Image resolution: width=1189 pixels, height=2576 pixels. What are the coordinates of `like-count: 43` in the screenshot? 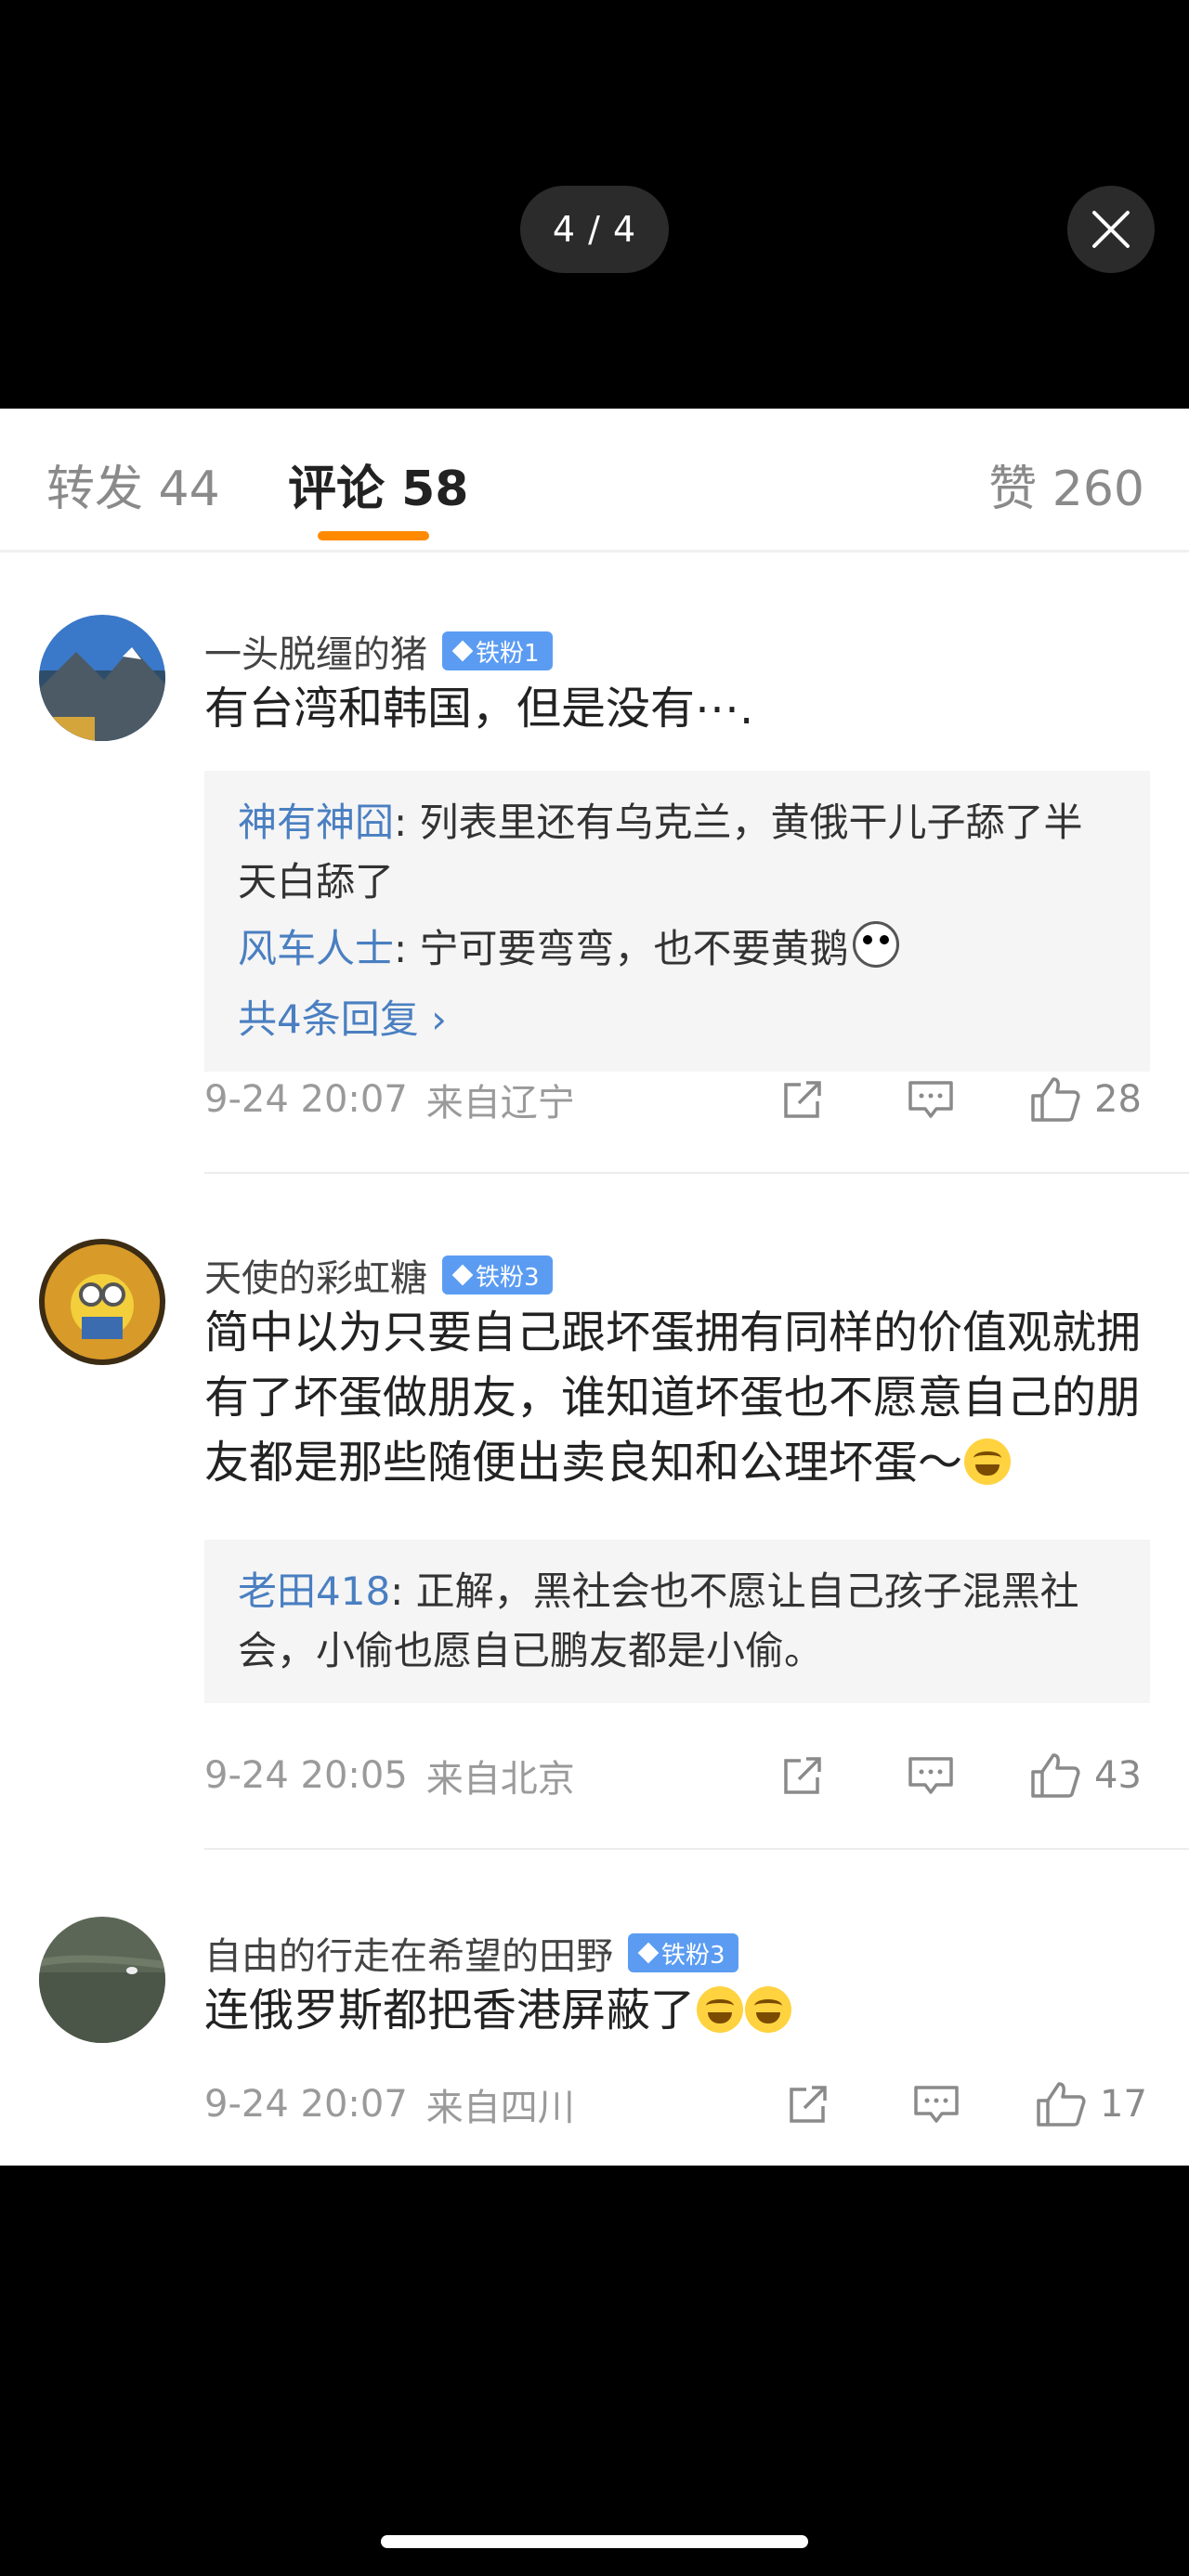 It's located at (1118, 1775).